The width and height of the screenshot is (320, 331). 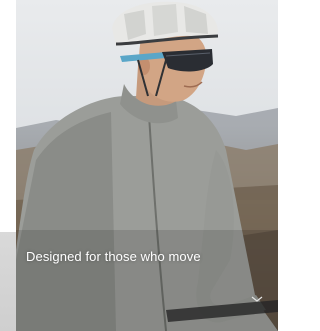 I want to click on chevron-down-icon, so click(x=257, y=299).